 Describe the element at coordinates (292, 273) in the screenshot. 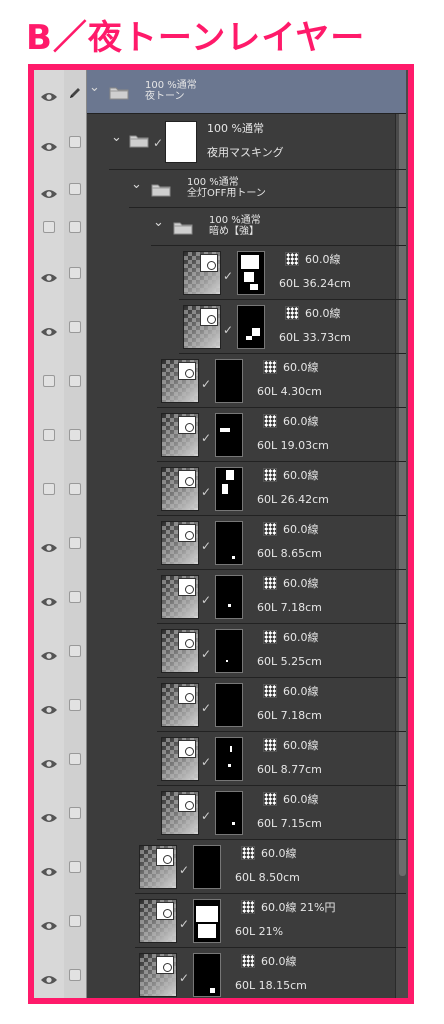

I see `layer-content: ✓ 60.0線 60L 36.24cm` at that location.